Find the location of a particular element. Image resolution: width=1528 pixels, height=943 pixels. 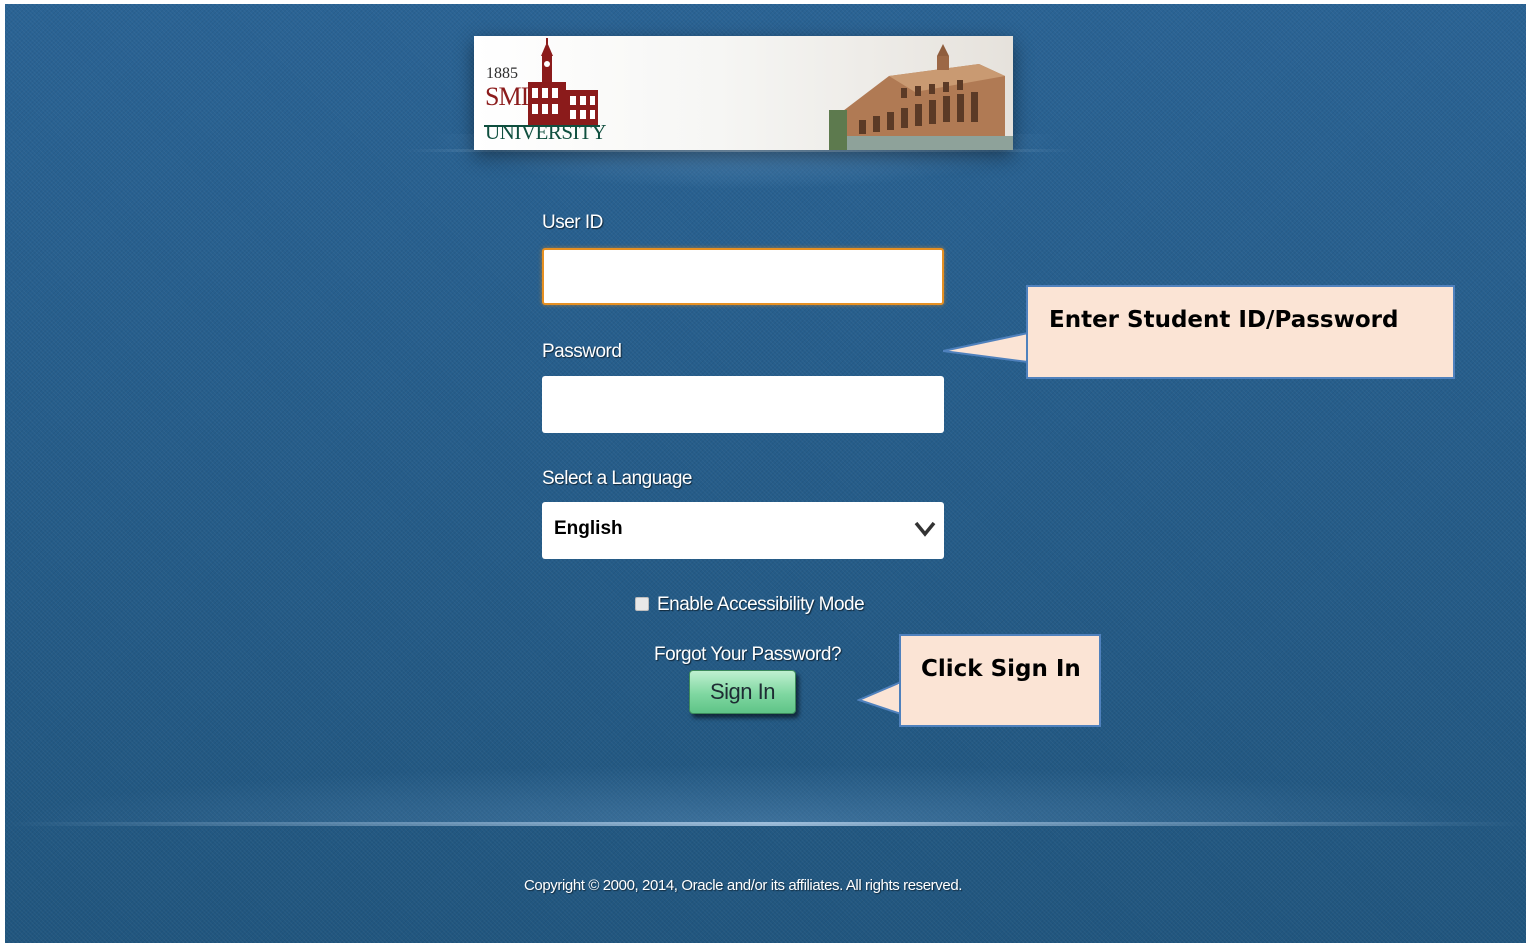

footer-glow is located at coordinates (765, 794).